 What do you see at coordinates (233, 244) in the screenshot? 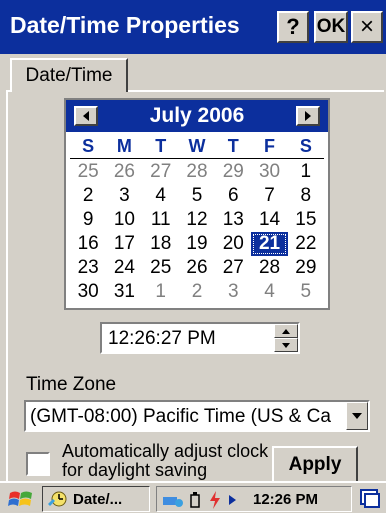
I see `calendar-day: 20` at bounding box center [233, 244].